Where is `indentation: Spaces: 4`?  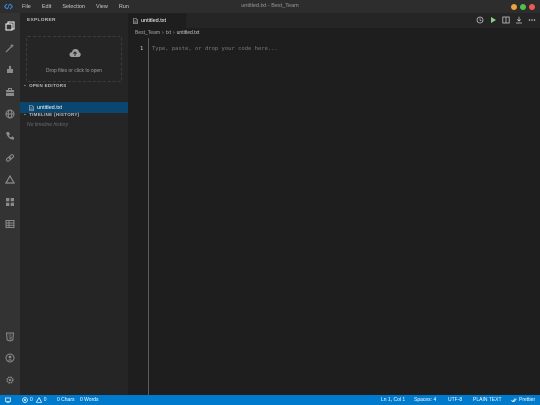
indentation: Spaces: 4 is located at coordinates (425, 400).